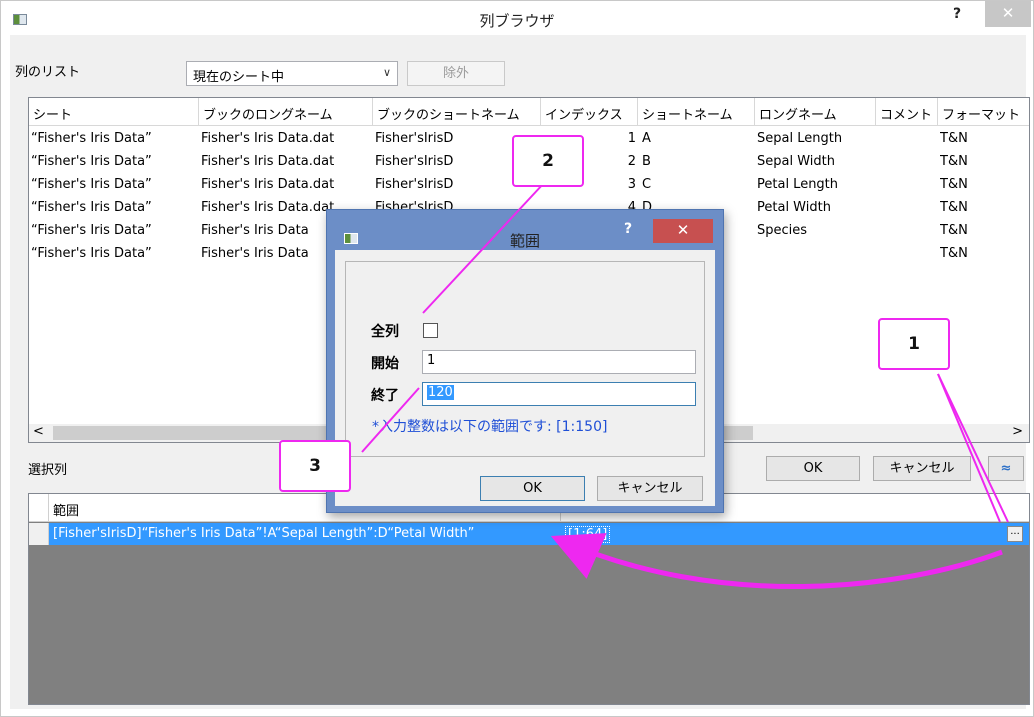  I want to click on title-bar: 列ブラウザ ? ✕, so click(517, 18).